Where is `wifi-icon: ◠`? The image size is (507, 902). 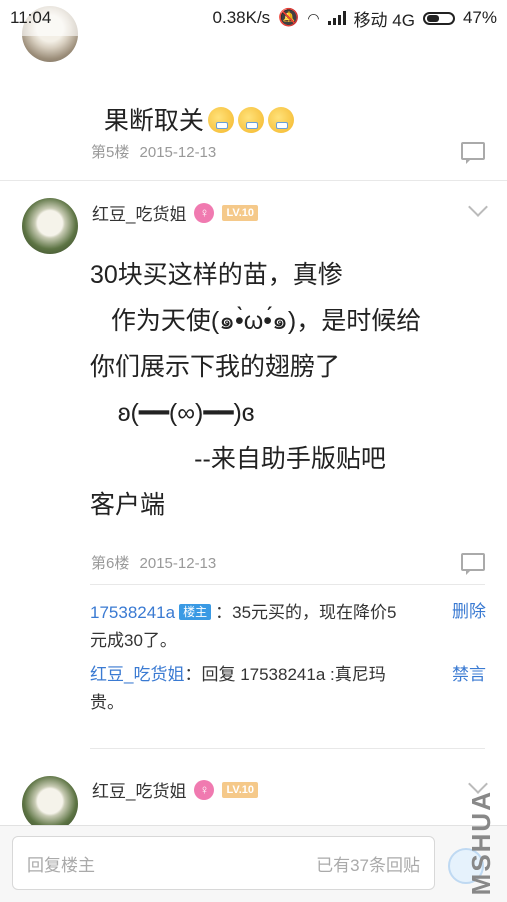 wifi-icon: ◠ is located at coordinates (313, 17).